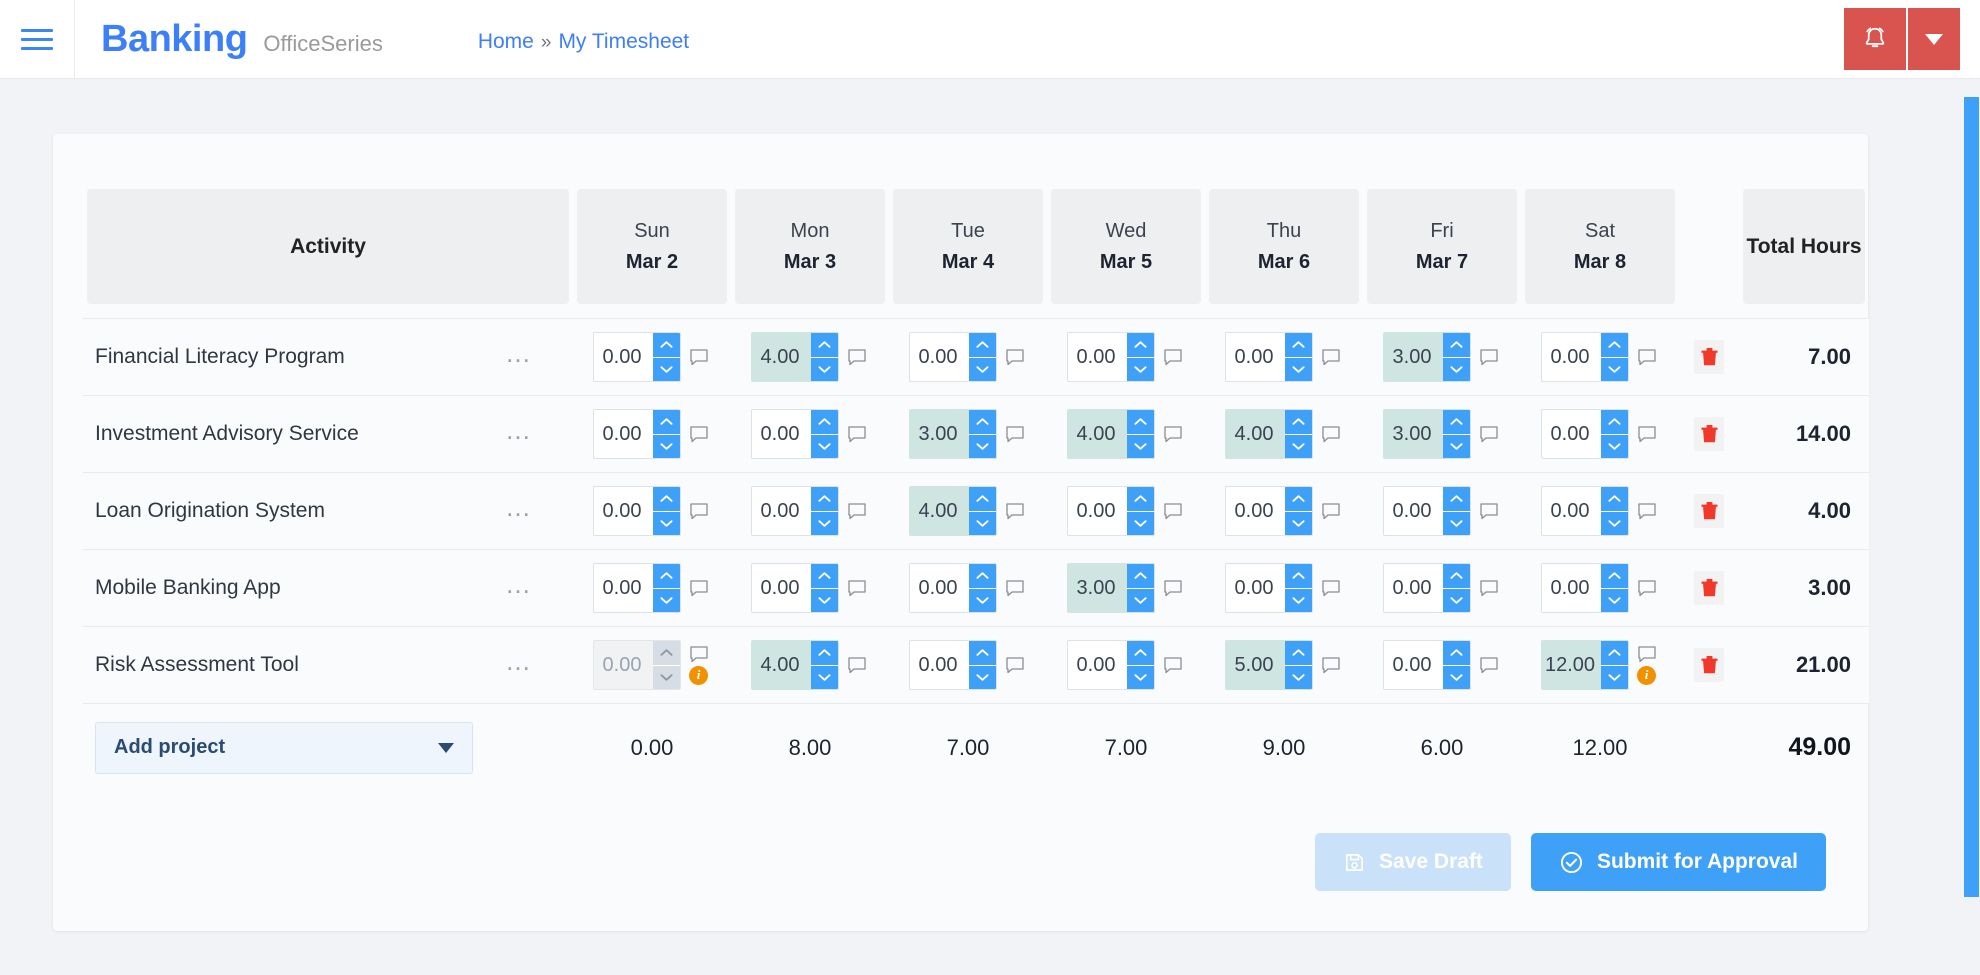 This screenshot has height=975, width=1980. What do you see at coordinates (1971, 497) in the screenshot?
I see `vertical-scrollbar-thumb` at bounding box center [1971, 497].